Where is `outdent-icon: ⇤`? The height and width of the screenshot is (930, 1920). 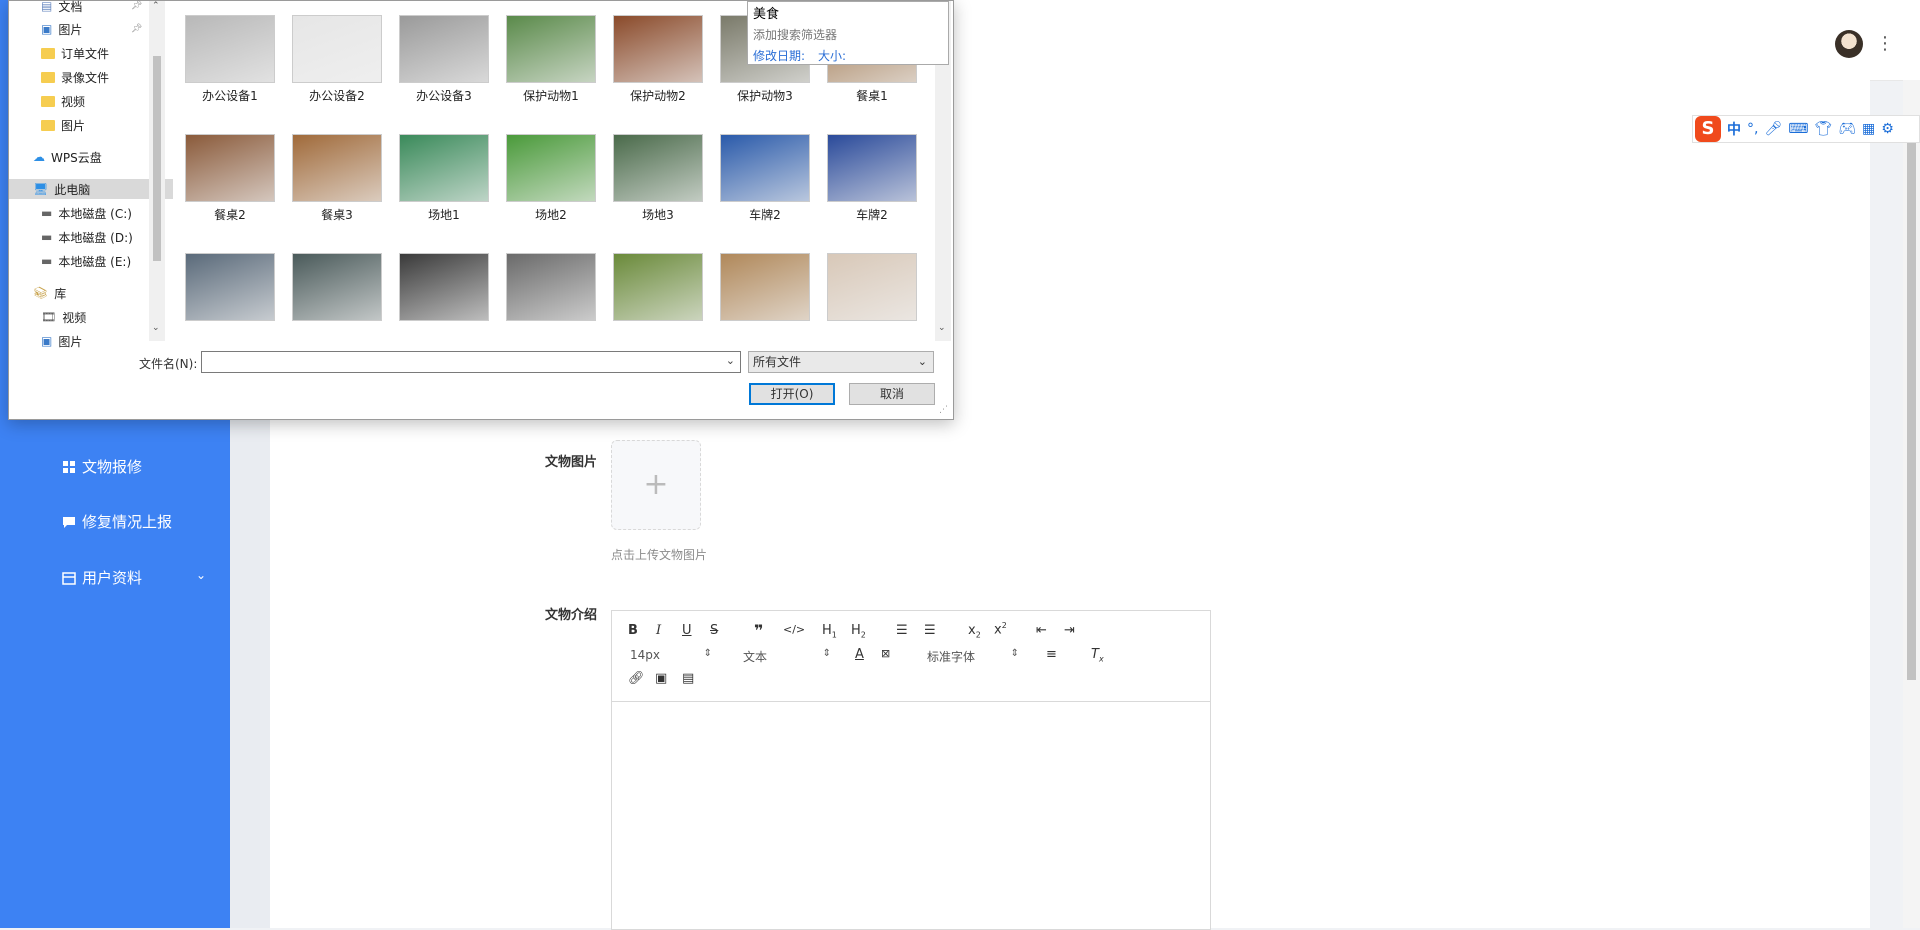 outdent-icon: ⇤ is located at coordinates (1041, 630).